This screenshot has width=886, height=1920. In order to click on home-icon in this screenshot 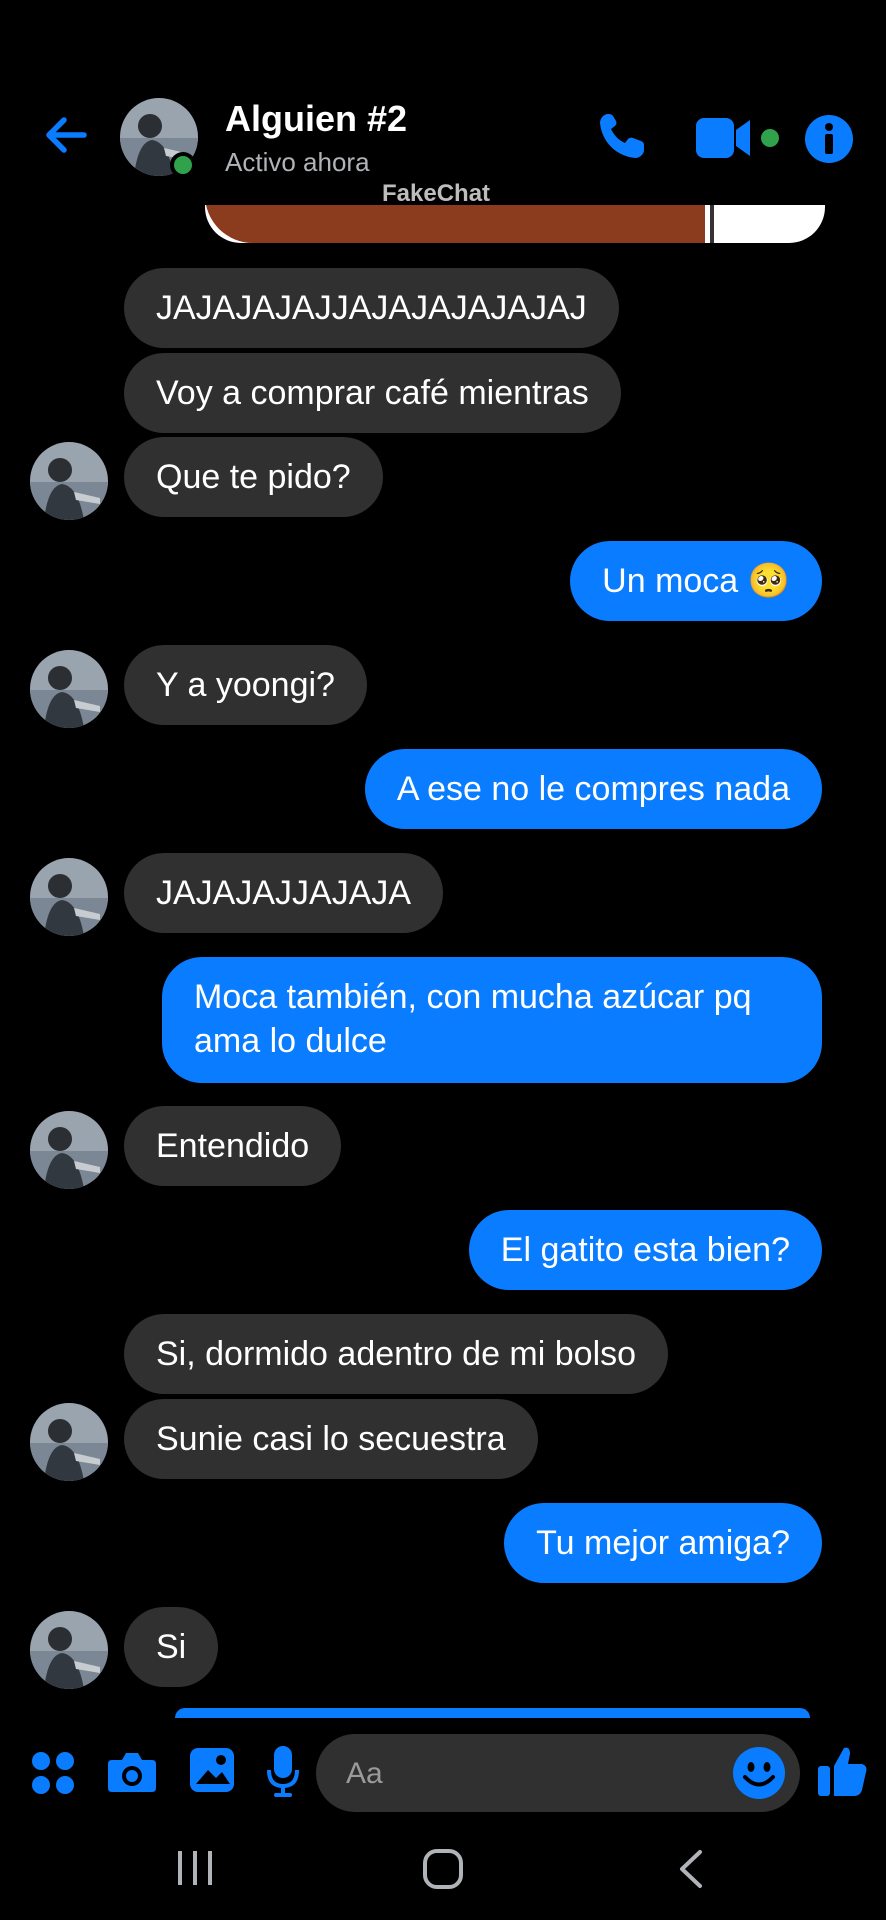, I will do `click(443, 1869)`.